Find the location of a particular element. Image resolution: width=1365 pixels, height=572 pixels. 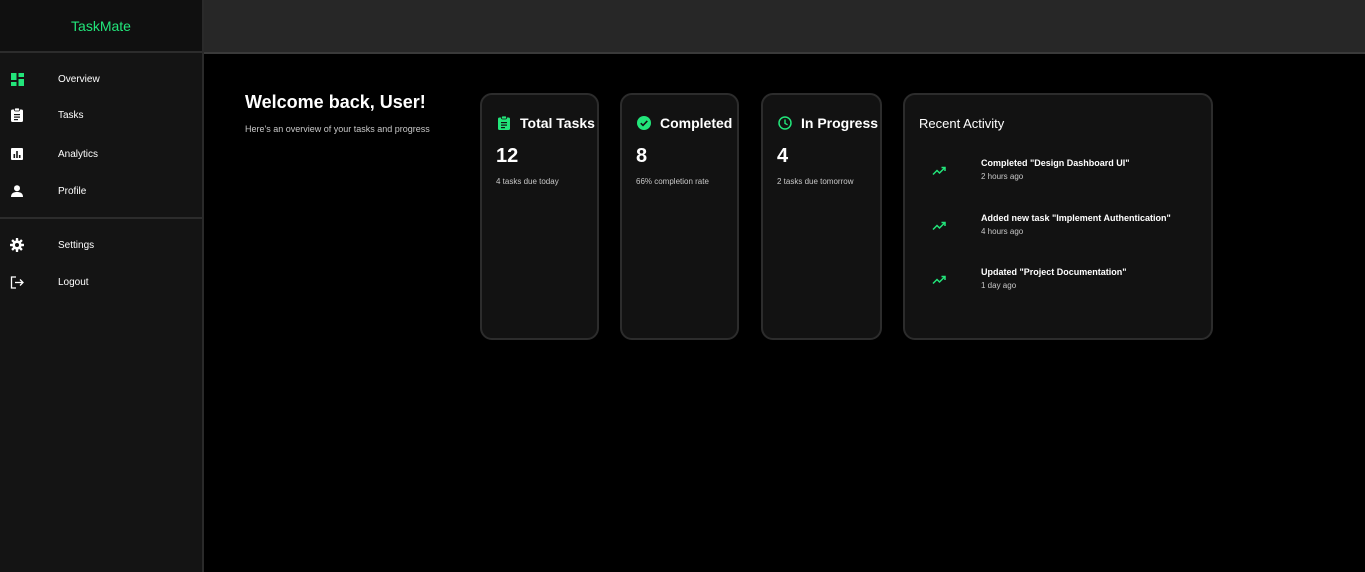

top-bar is located at coordinates (784, 27).